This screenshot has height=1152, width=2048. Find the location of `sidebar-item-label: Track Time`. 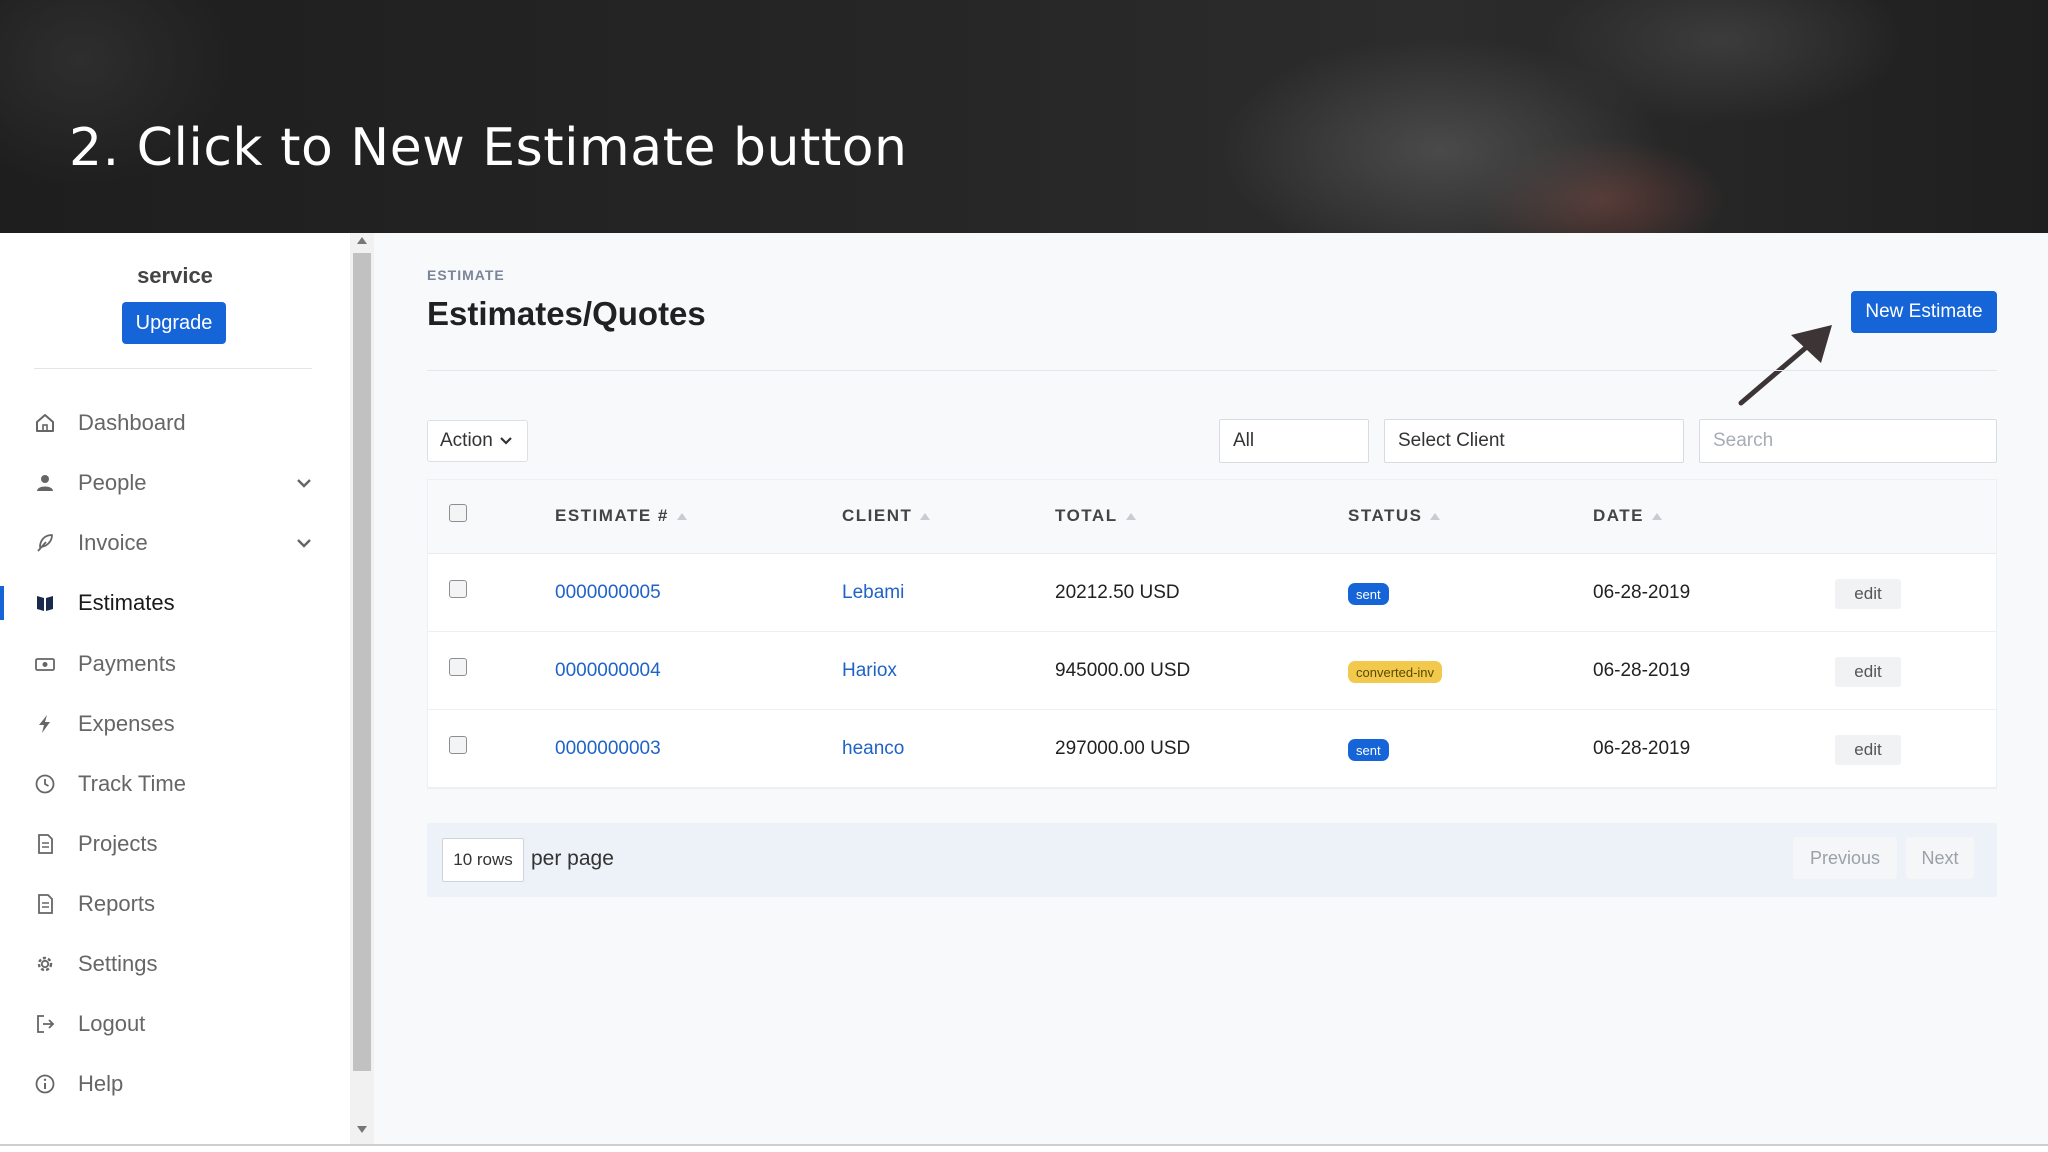

sidebar-item-label: Track Time is located at coordinates (132, 783).